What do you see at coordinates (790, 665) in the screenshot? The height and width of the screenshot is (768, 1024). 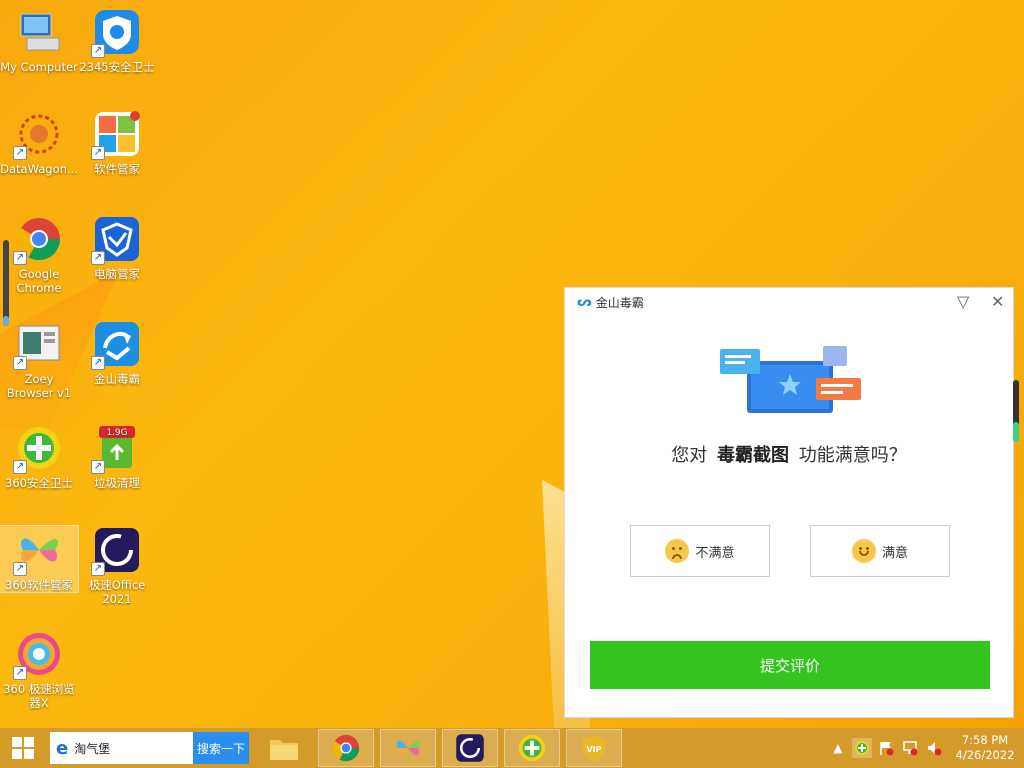 I see `submit-review-button: 提交评价` at bounding box center [790, 665].